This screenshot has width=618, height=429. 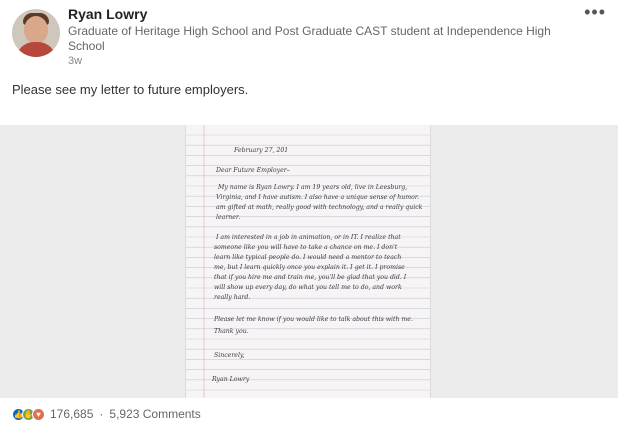 I want to click on comments-count-link: 5,923 Comments, so click(x=154, y=414).